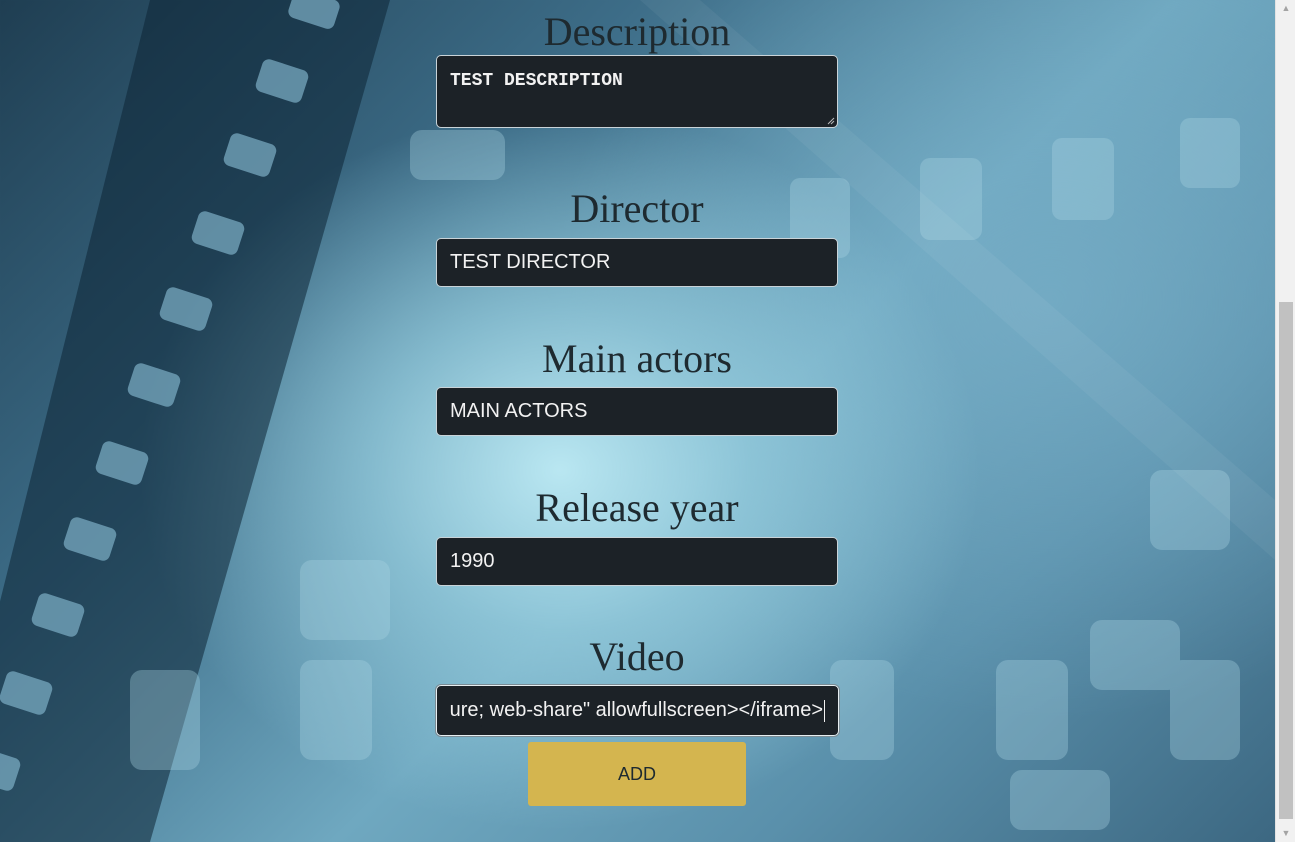 This screenshot has width=1295, height=842. What do you see at coordinates (637, 561) in the screenshot?
I see `release-year-input` at bounding box center [637, 561].